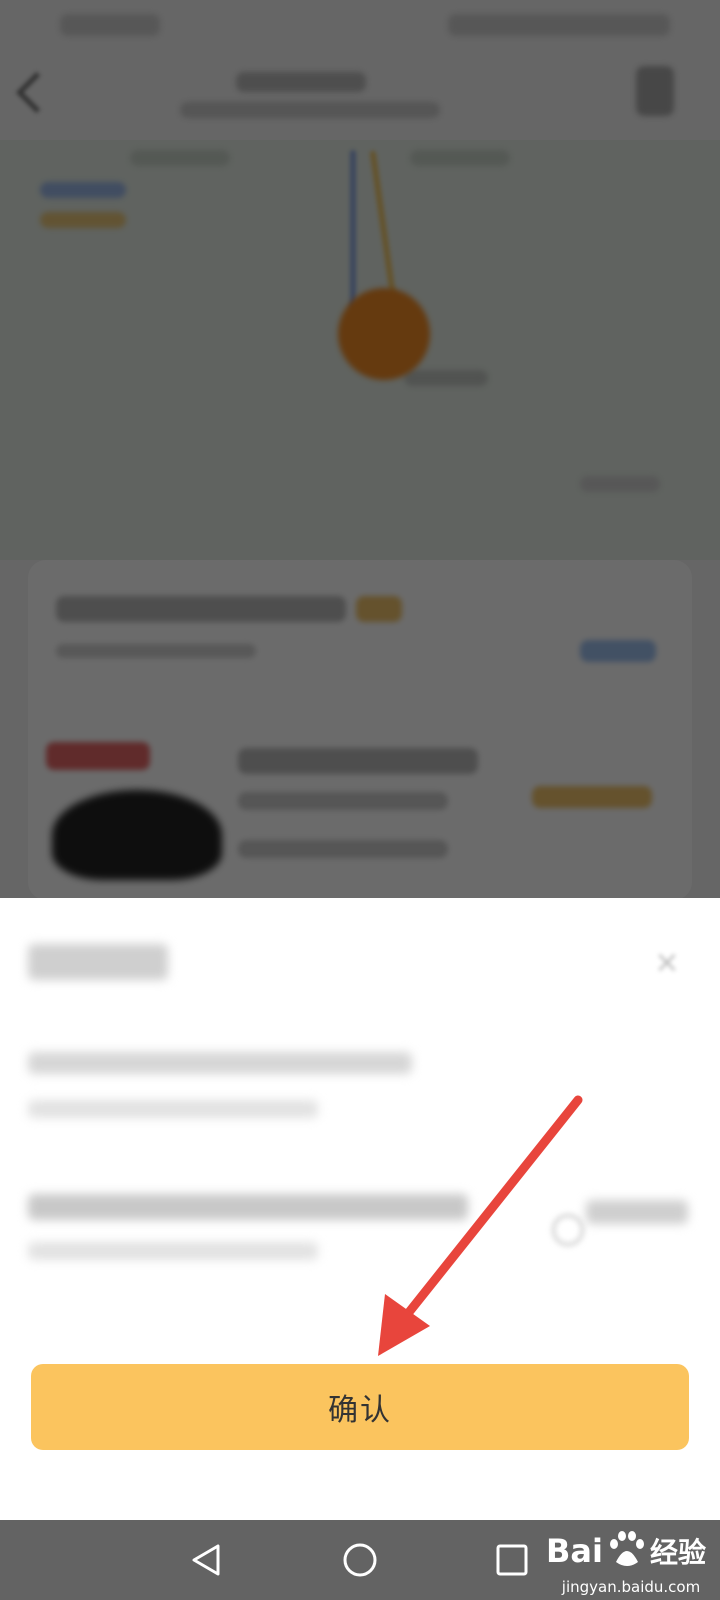 The height and width of the screenshot is (1600, 720). Describe the element at coordinates (360, 1407) in the screenshot. I see `confirm-button: 确认` at that location.